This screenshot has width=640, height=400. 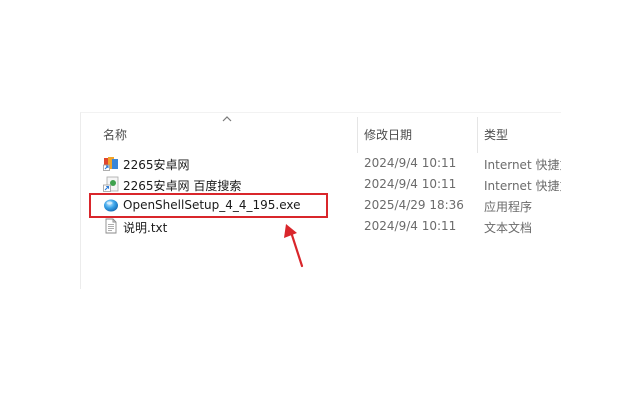 I want to click on column-header-date: 修改日期, so click(x=388, y=134).